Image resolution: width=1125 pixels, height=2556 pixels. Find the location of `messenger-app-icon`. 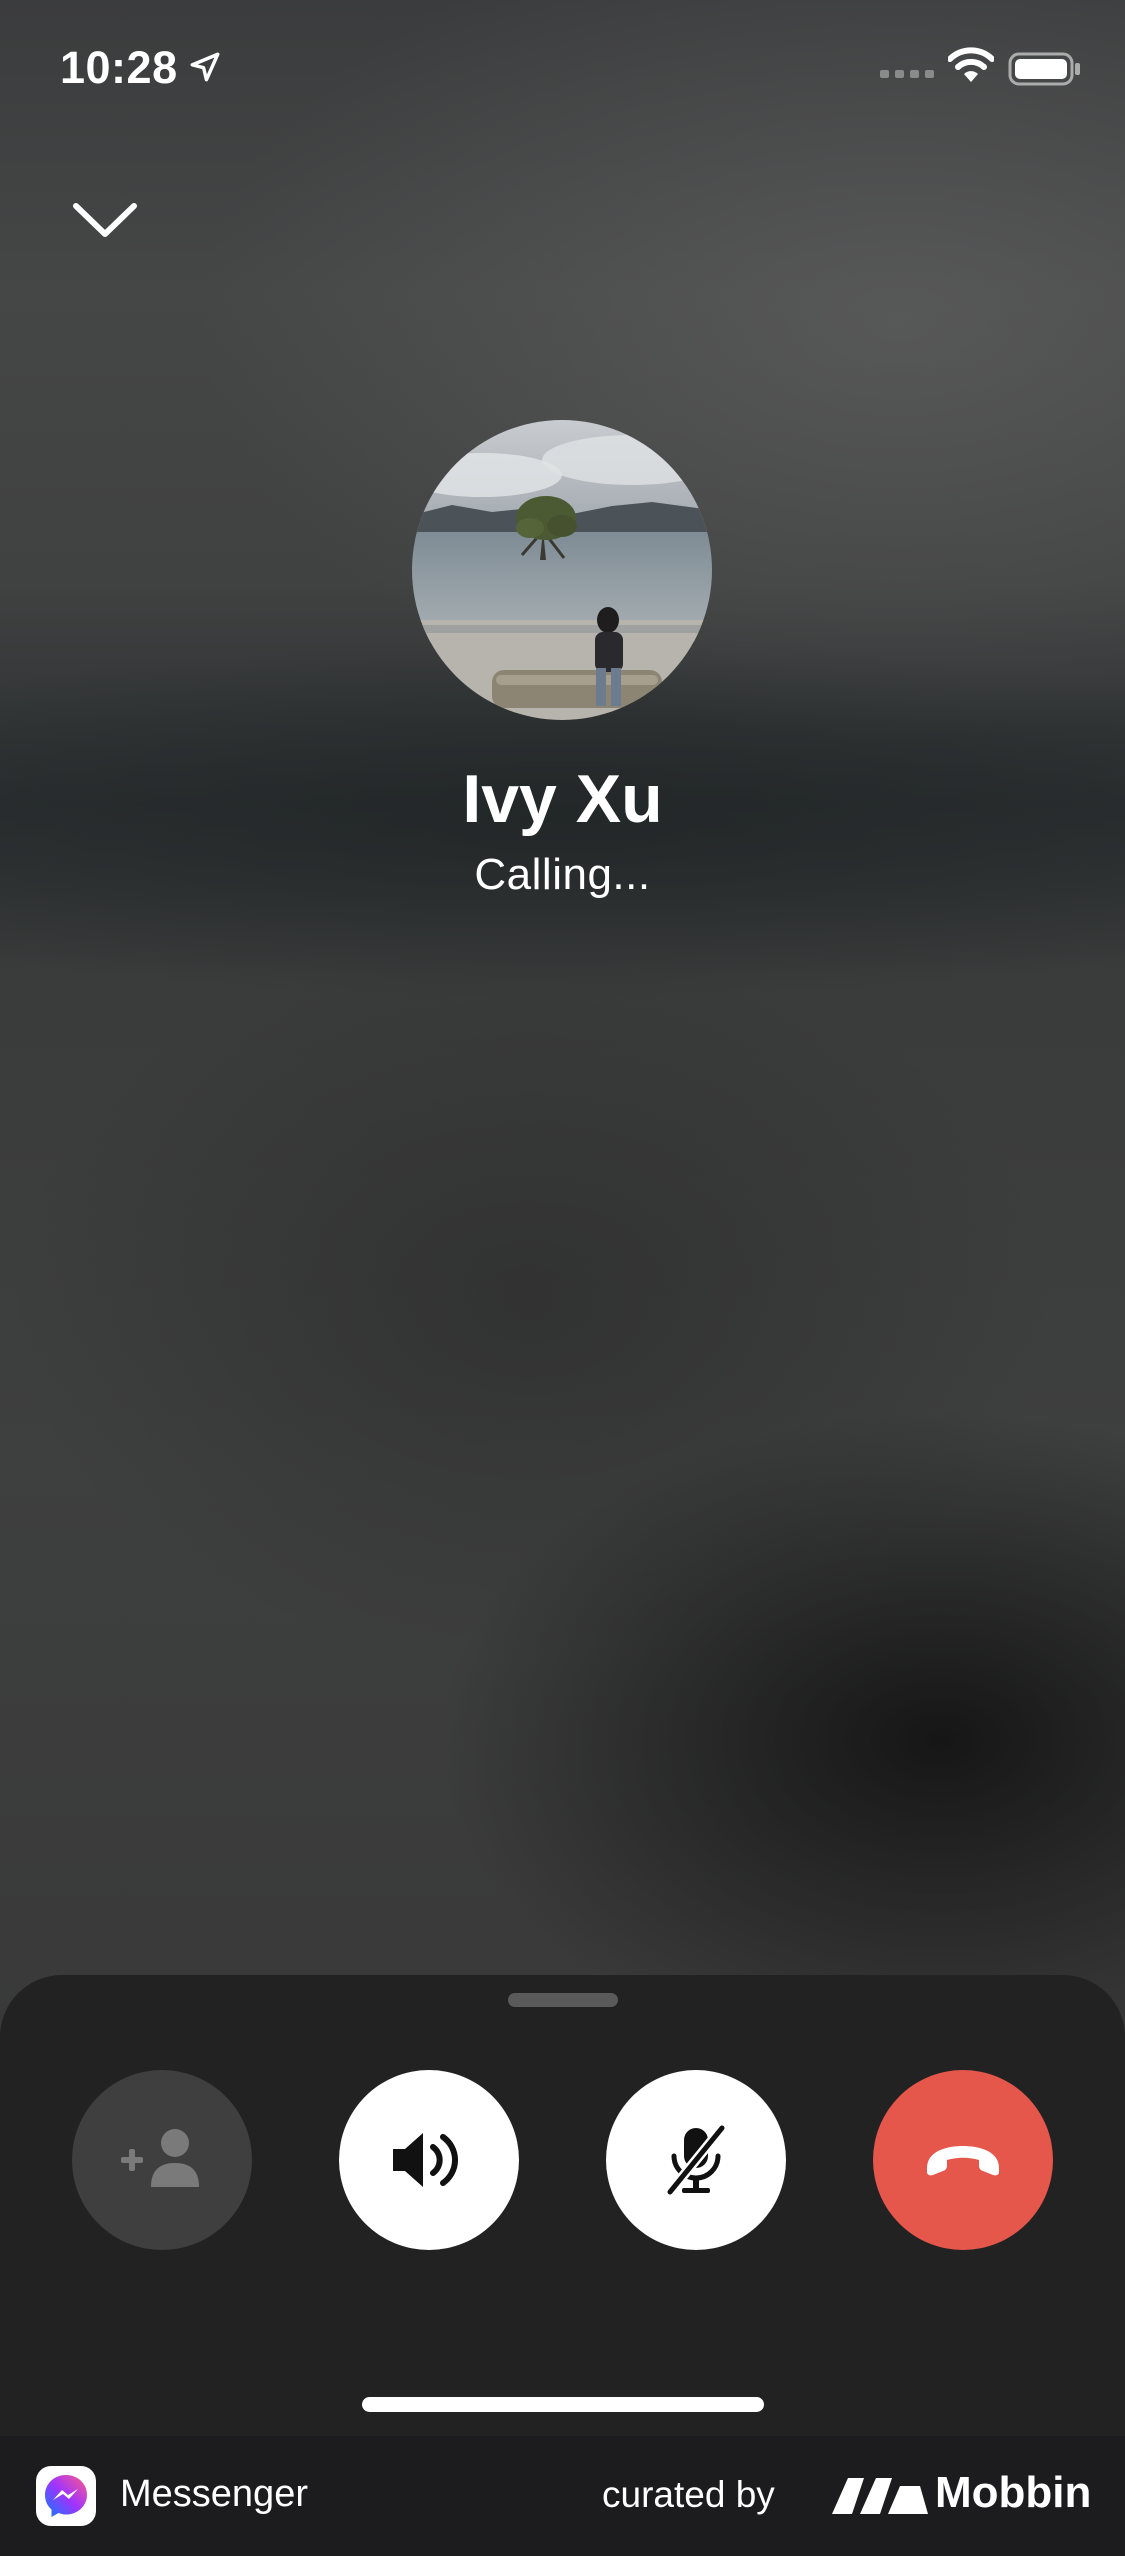

messenger-app-icon is located at coordinates (66, 2496).